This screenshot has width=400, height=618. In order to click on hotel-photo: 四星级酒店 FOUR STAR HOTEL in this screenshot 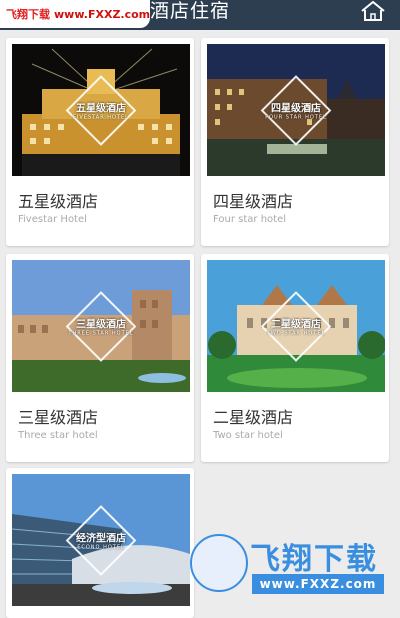, I will do `click(296, 110)`.